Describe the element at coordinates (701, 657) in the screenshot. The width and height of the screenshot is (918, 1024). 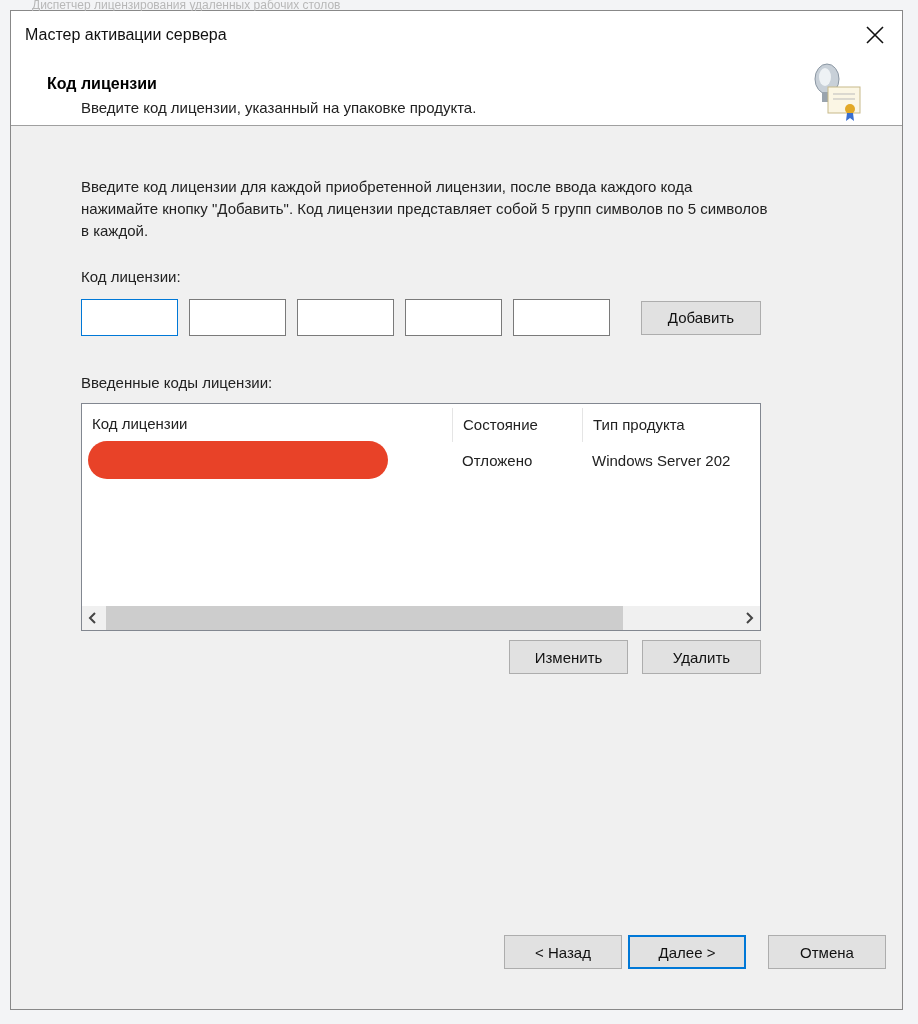
I see `list-action-button: Удалить` at that location.